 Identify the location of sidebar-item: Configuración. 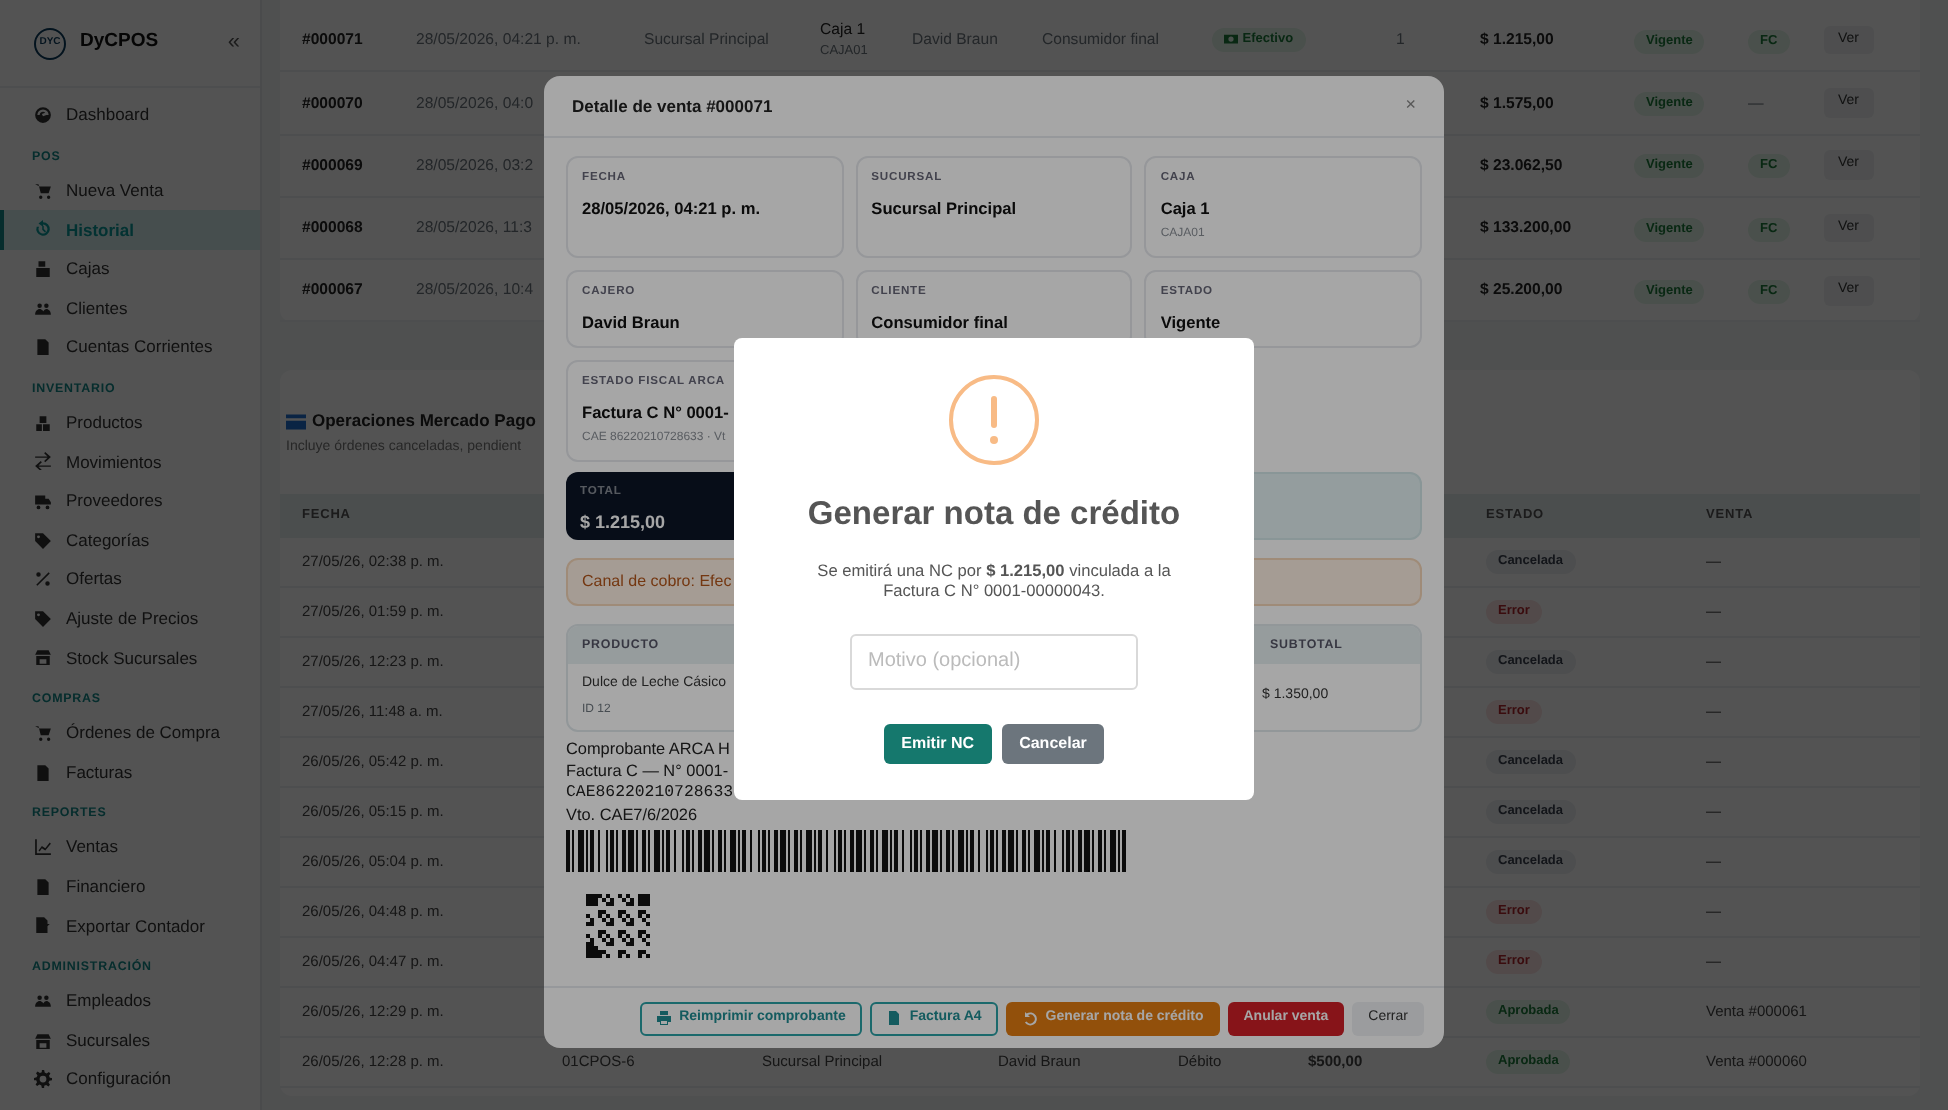
(130, 1079).